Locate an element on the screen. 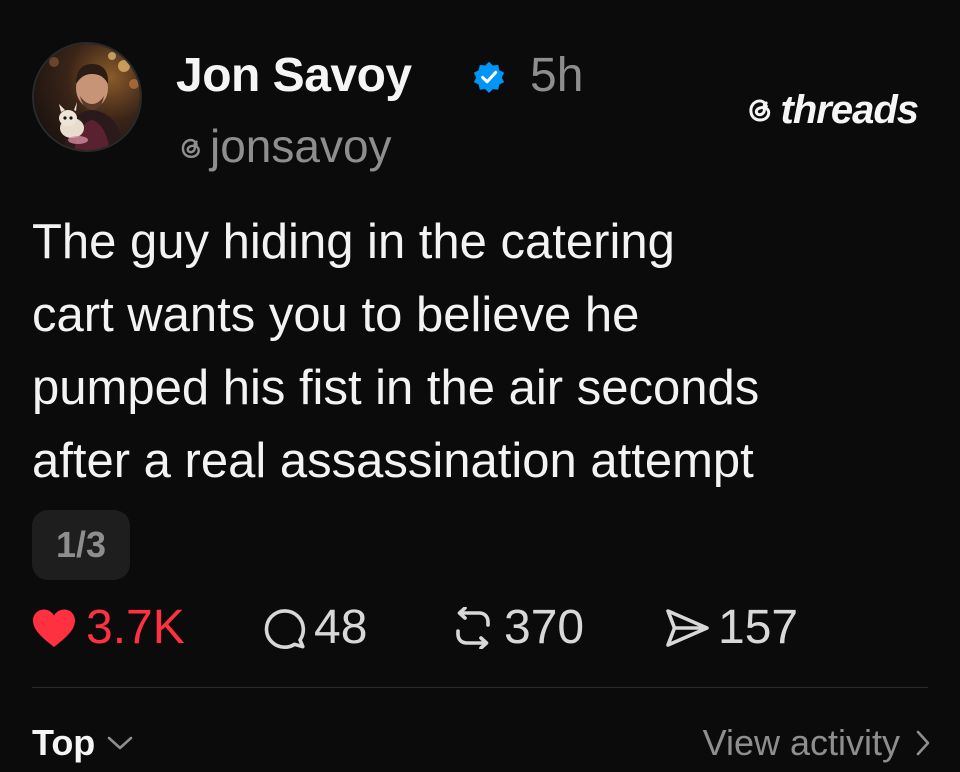 The image size is (960, 772). like-button: 3.7K is located at coordinates (107, 628).